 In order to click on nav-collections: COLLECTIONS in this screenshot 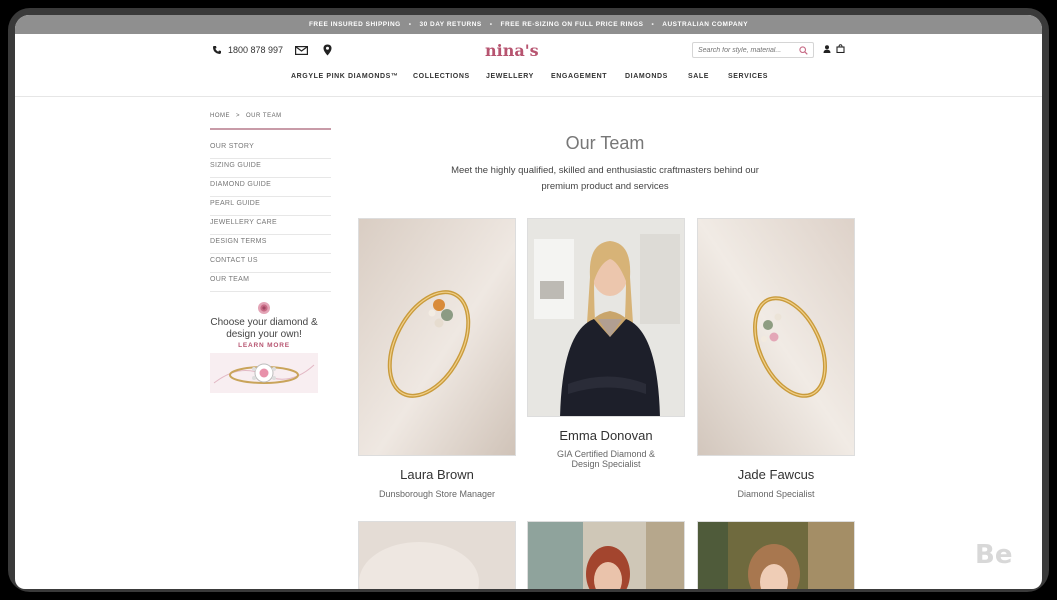, I will do `click(449, 76)`.